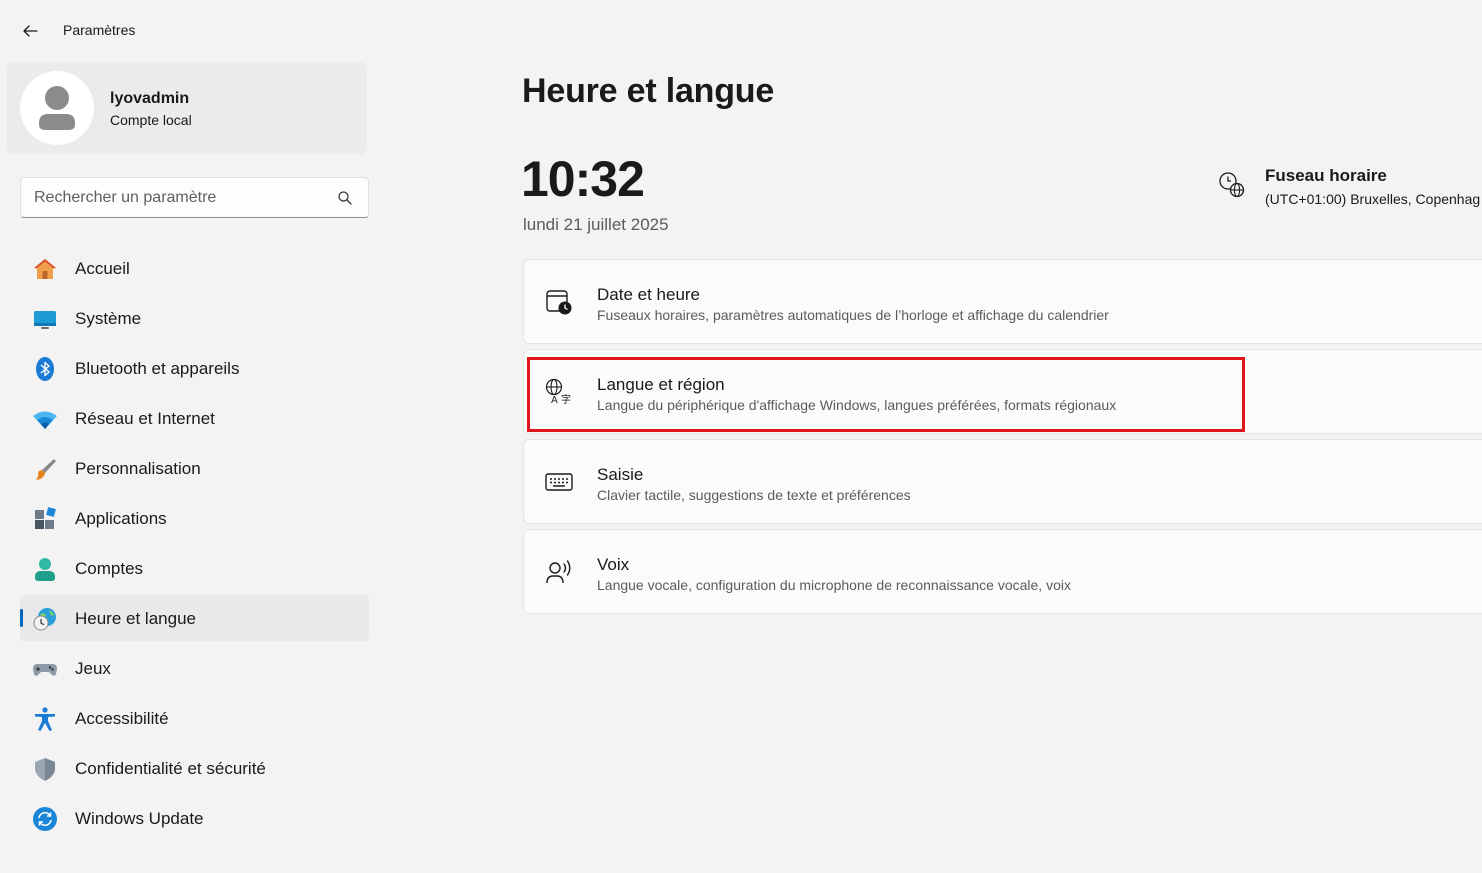 This screenshot has height=873, width=1482. What do you see at coordinates (741, 30) in the screenshot?
I see `title-bar: Paramètres` at bounding box center [741, 30].